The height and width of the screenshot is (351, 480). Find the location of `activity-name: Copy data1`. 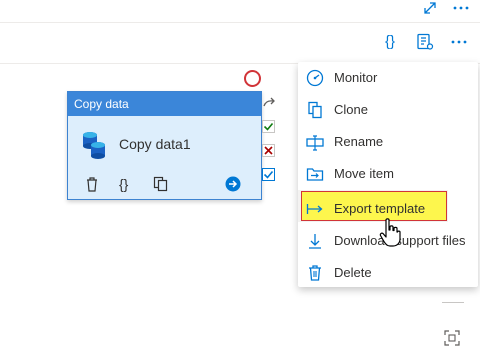

activity-name: Copy data1 is located at coordinates (155, 144).